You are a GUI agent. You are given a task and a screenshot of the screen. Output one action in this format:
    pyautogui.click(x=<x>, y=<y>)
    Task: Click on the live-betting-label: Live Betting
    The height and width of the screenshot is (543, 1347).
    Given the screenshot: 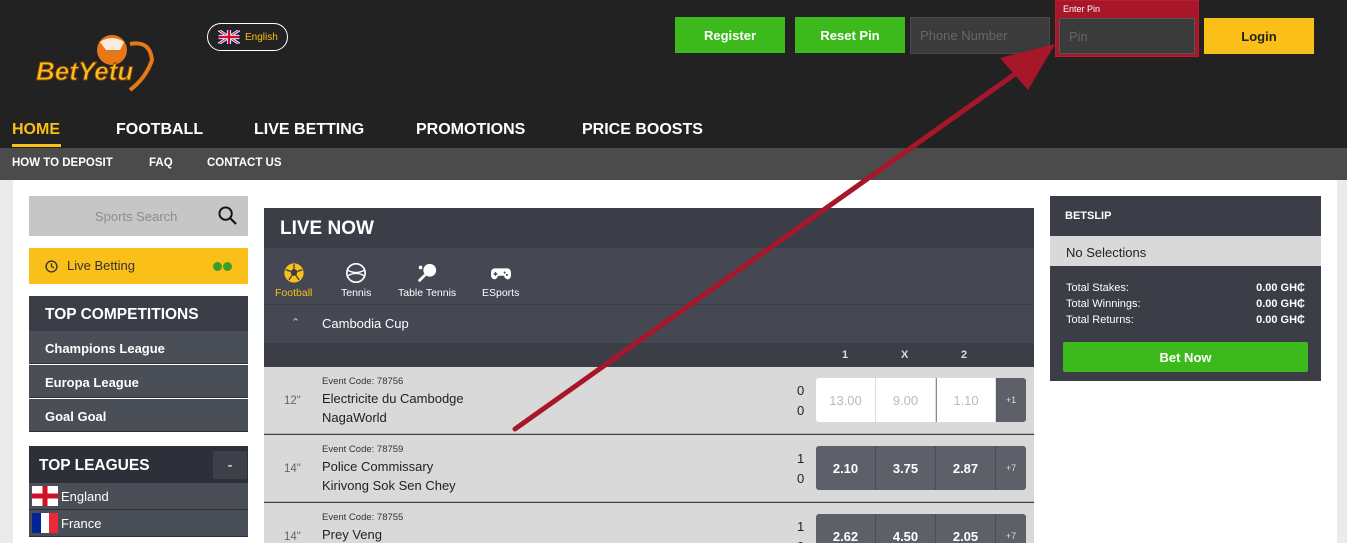 What is the action you would take?
    pyautogui.click(x=101, y=265)
    